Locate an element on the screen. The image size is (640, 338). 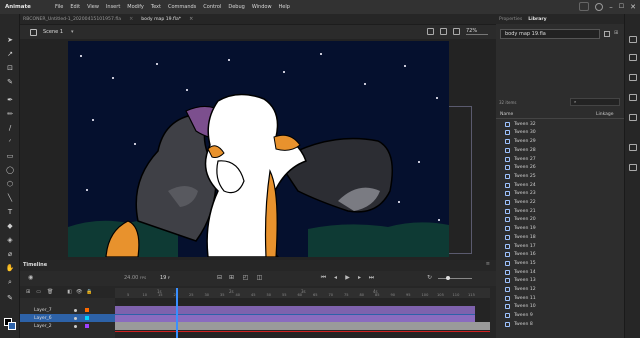
menu-control: Control is located at coordinates (212, 7).